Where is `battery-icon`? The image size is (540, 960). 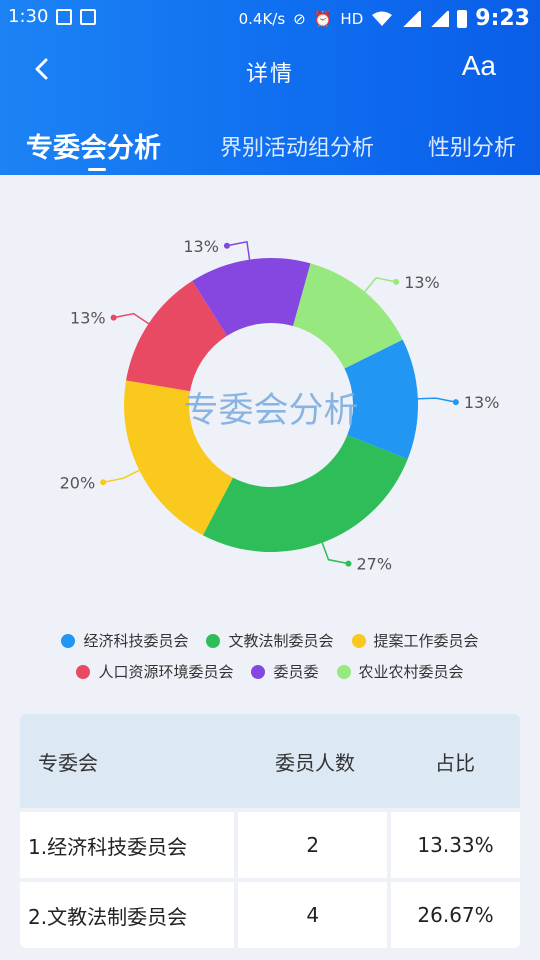
battery-icon is located at coordinates (462, 18).